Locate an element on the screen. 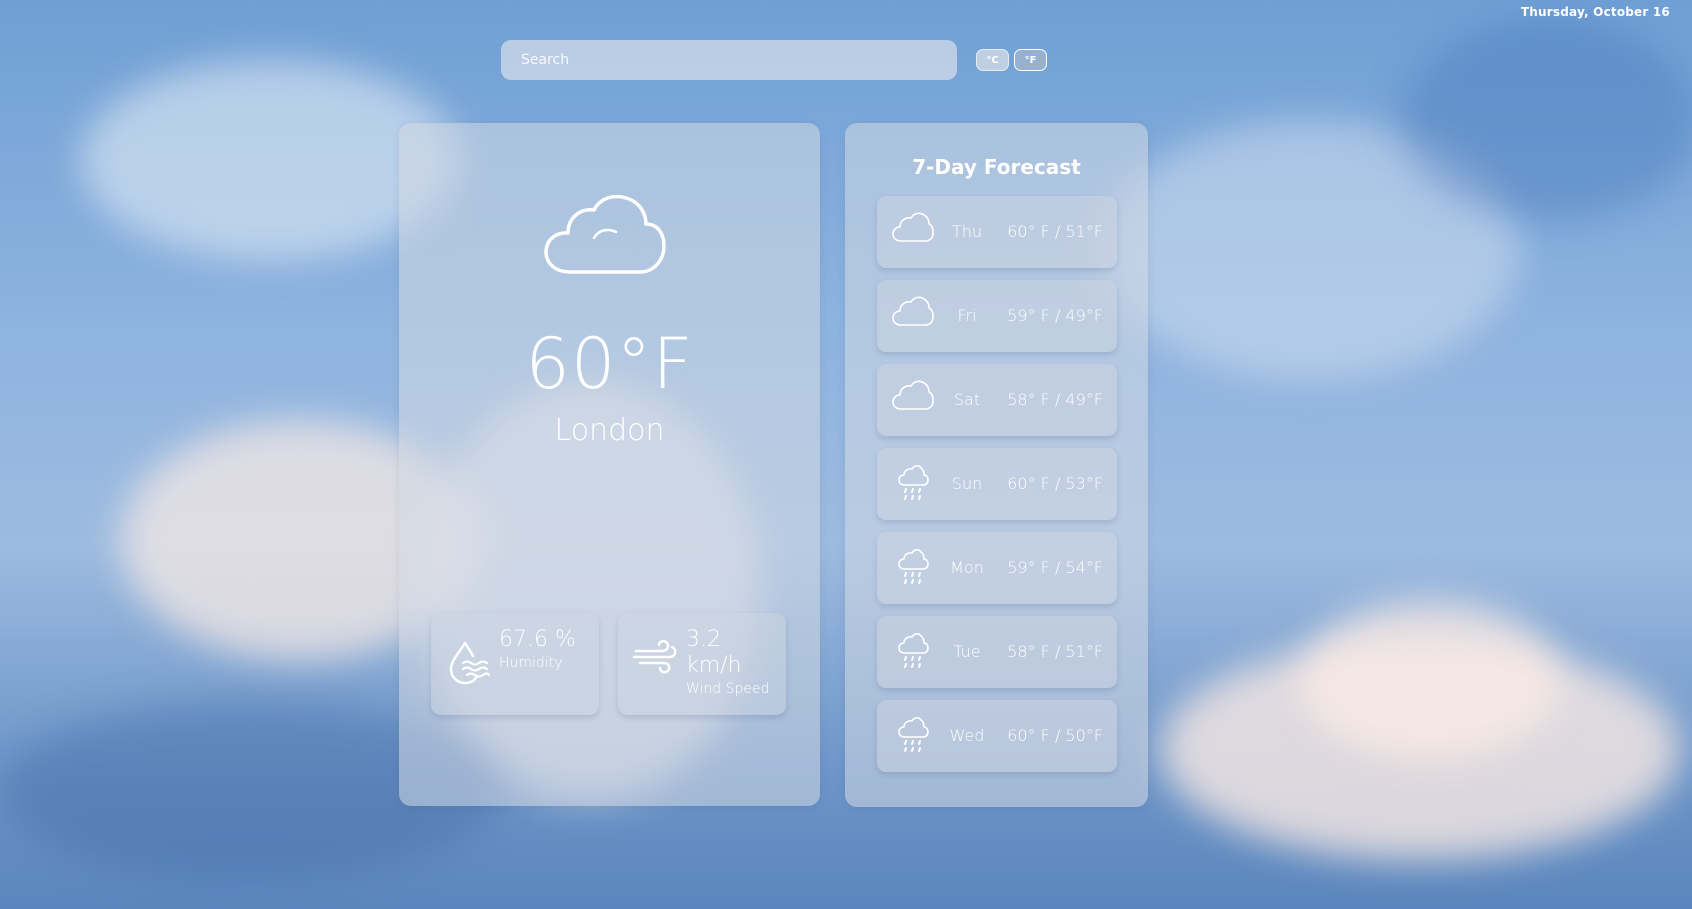 Image resolution: width=1692 pixels, height=909 pixels. forecast-day: Thu is located at coordinates (967, 231).